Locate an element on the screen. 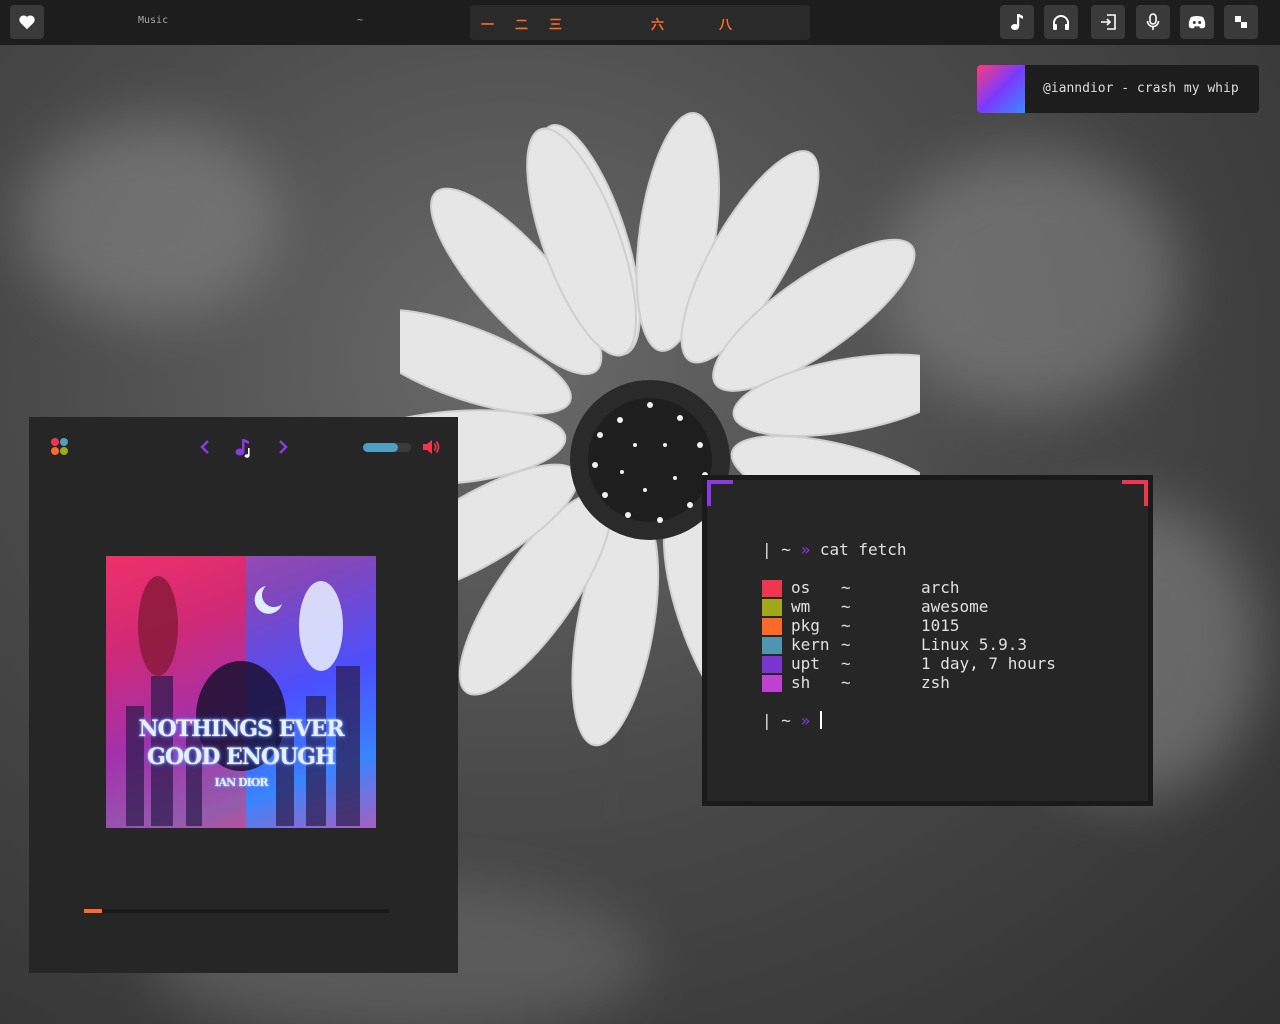 This screenshot has width=1280, height=1024. album-artist: IAN DIOR is located at coordinates (241, 782).